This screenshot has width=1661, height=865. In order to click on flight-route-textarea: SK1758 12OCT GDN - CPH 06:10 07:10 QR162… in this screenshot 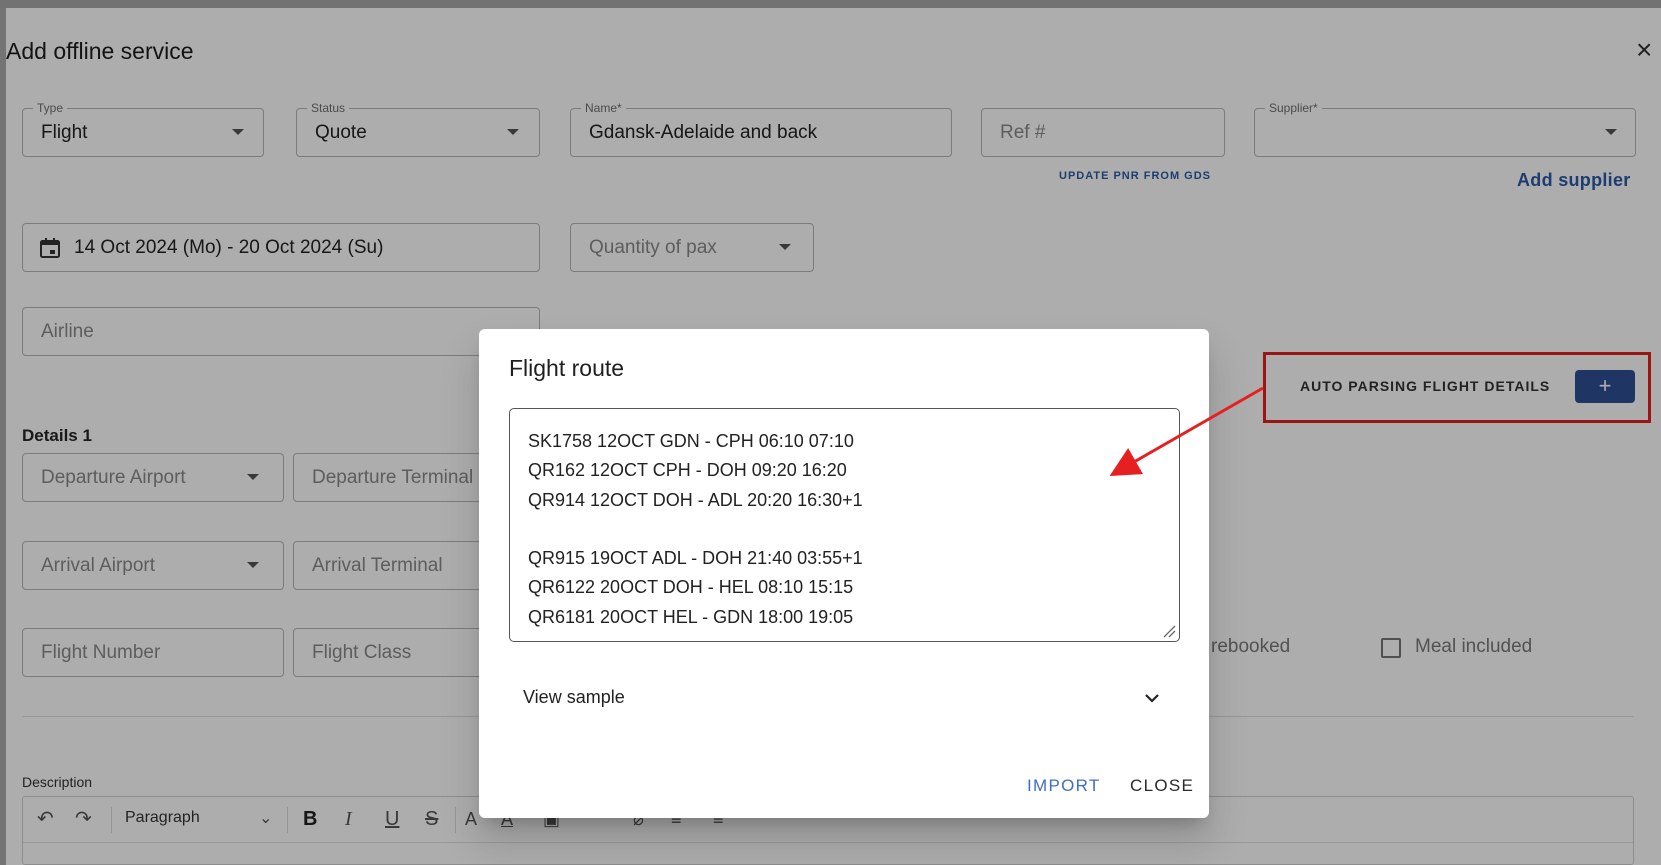, I will do `click(844, 525)`.